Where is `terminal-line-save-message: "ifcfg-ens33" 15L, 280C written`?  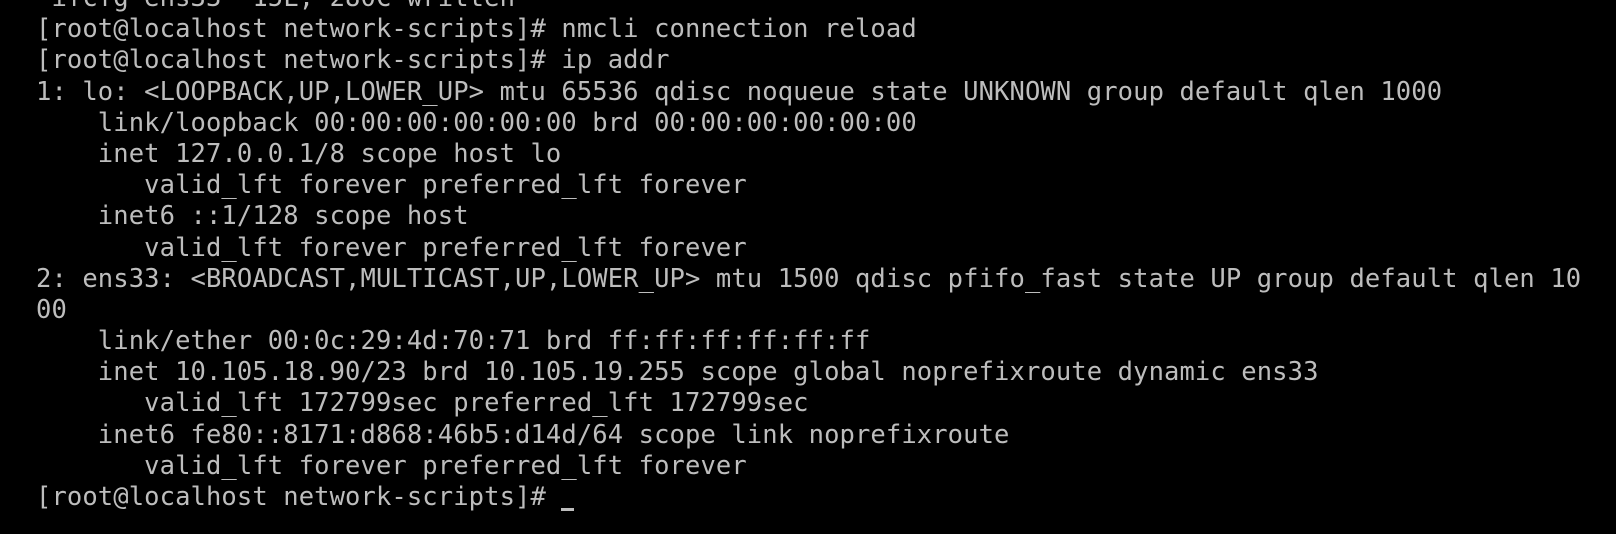
terminal-line-save-message: "ifcfg-ens33" 15L, 280C written is located at coordinates (808, 7).